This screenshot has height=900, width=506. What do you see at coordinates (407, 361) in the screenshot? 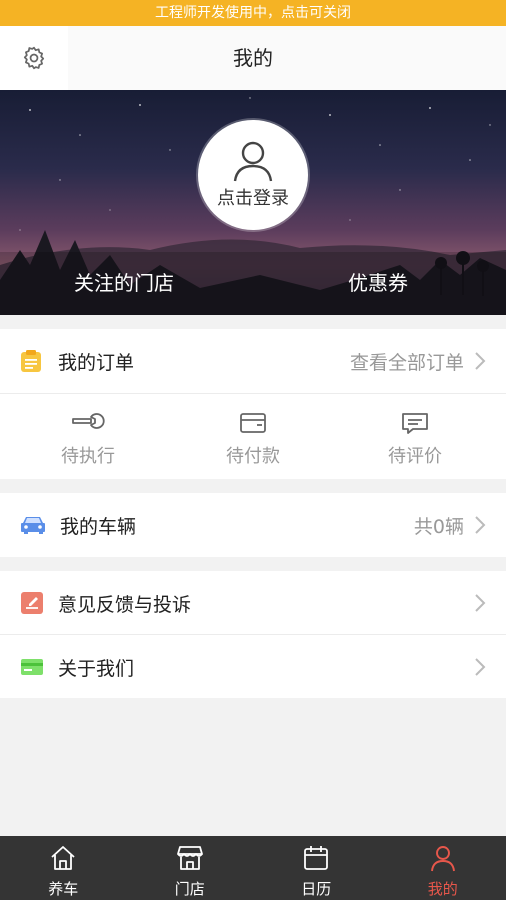
I see `view-all-orders-link: 查看全部订单` at bounding box center [407, 361].